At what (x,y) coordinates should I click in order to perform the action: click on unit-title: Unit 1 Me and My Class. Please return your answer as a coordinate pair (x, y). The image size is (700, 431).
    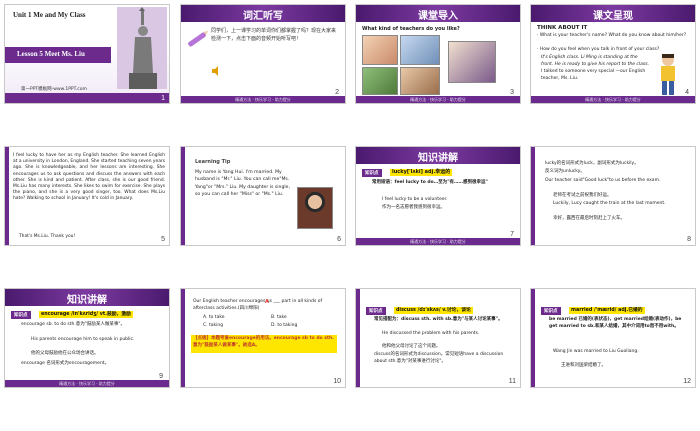
    Looking at the image, I should click on (49, 15).